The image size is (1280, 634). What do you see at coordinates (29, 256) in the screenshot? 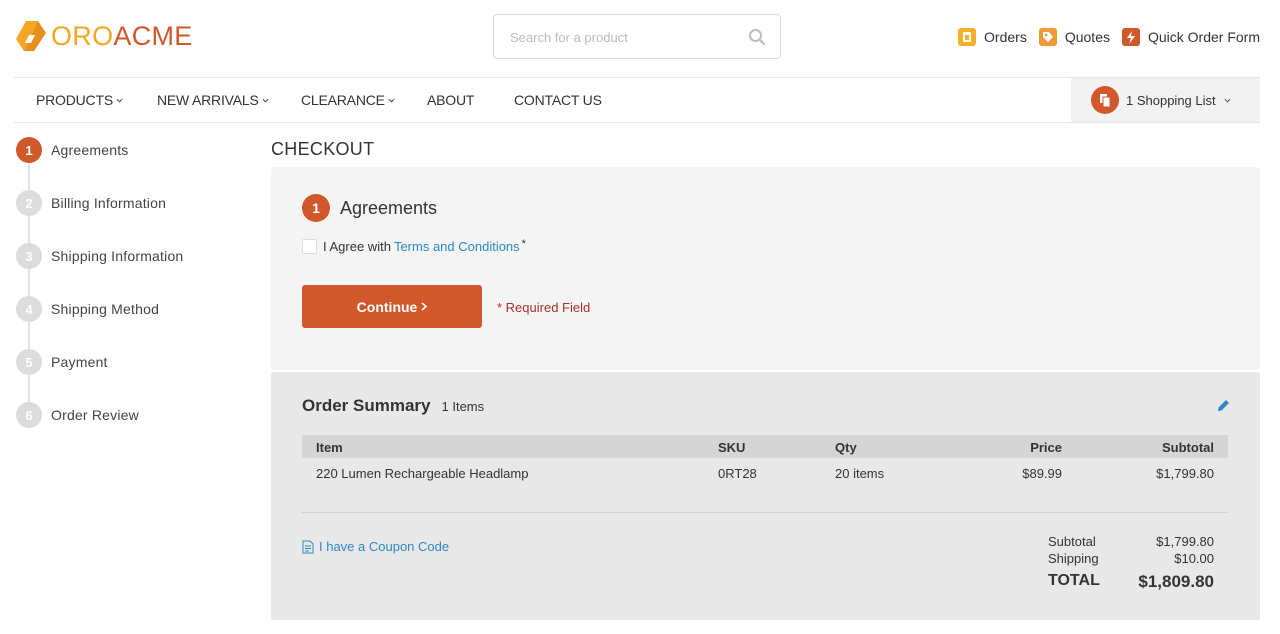
I see `step-number: 3` at bounding box center [29, 256].